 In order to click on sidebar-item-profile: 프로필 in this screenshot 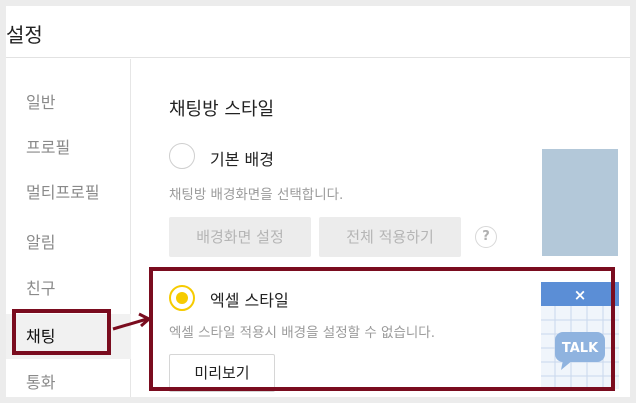, I will do `click(68, 147)`.